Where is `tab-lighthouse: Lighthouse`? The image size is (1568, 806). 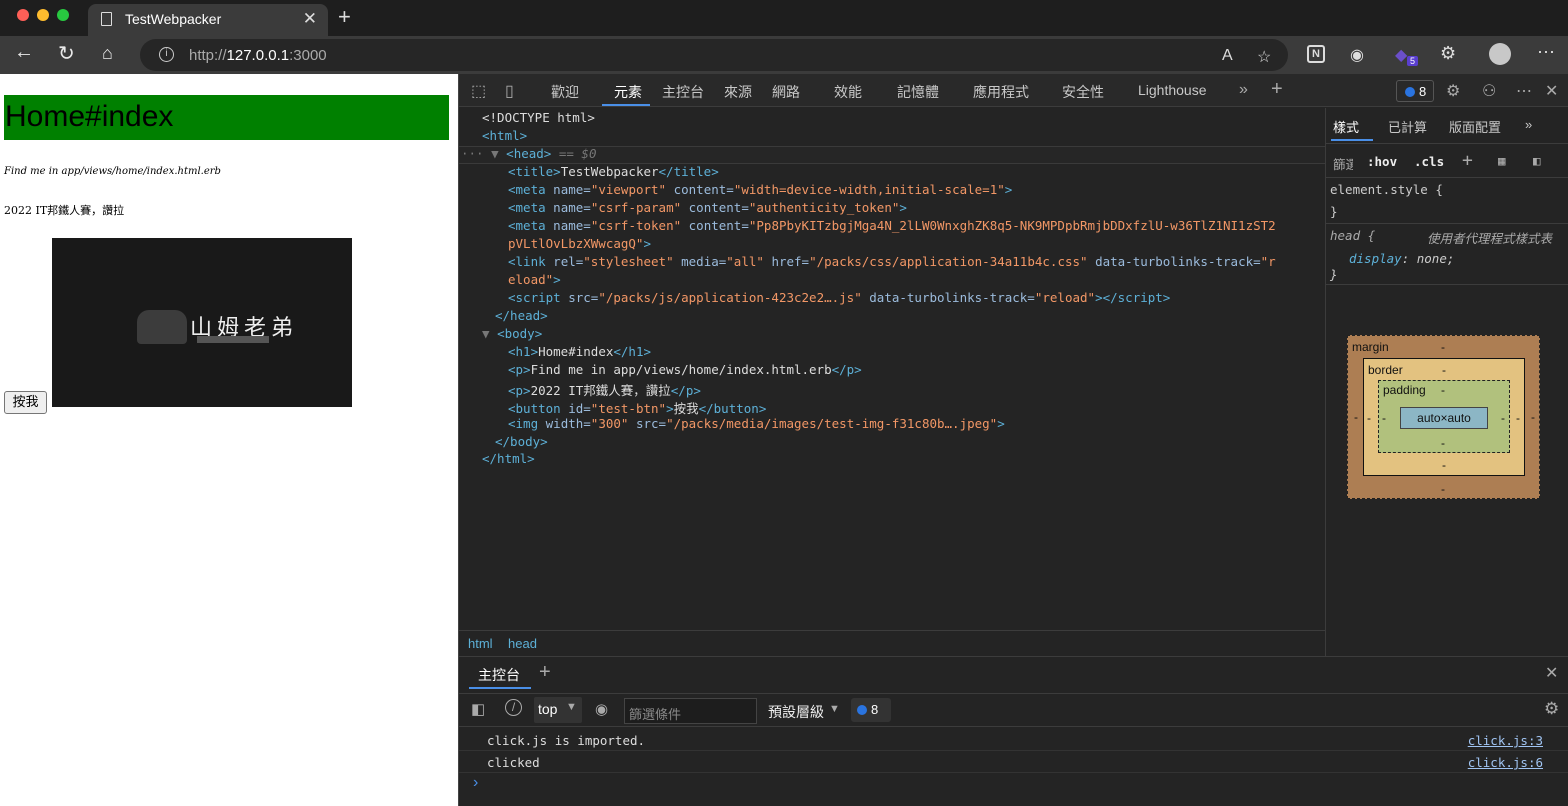
tab-lighthouse: Lighthouse is located at coordinates (1172, 90).